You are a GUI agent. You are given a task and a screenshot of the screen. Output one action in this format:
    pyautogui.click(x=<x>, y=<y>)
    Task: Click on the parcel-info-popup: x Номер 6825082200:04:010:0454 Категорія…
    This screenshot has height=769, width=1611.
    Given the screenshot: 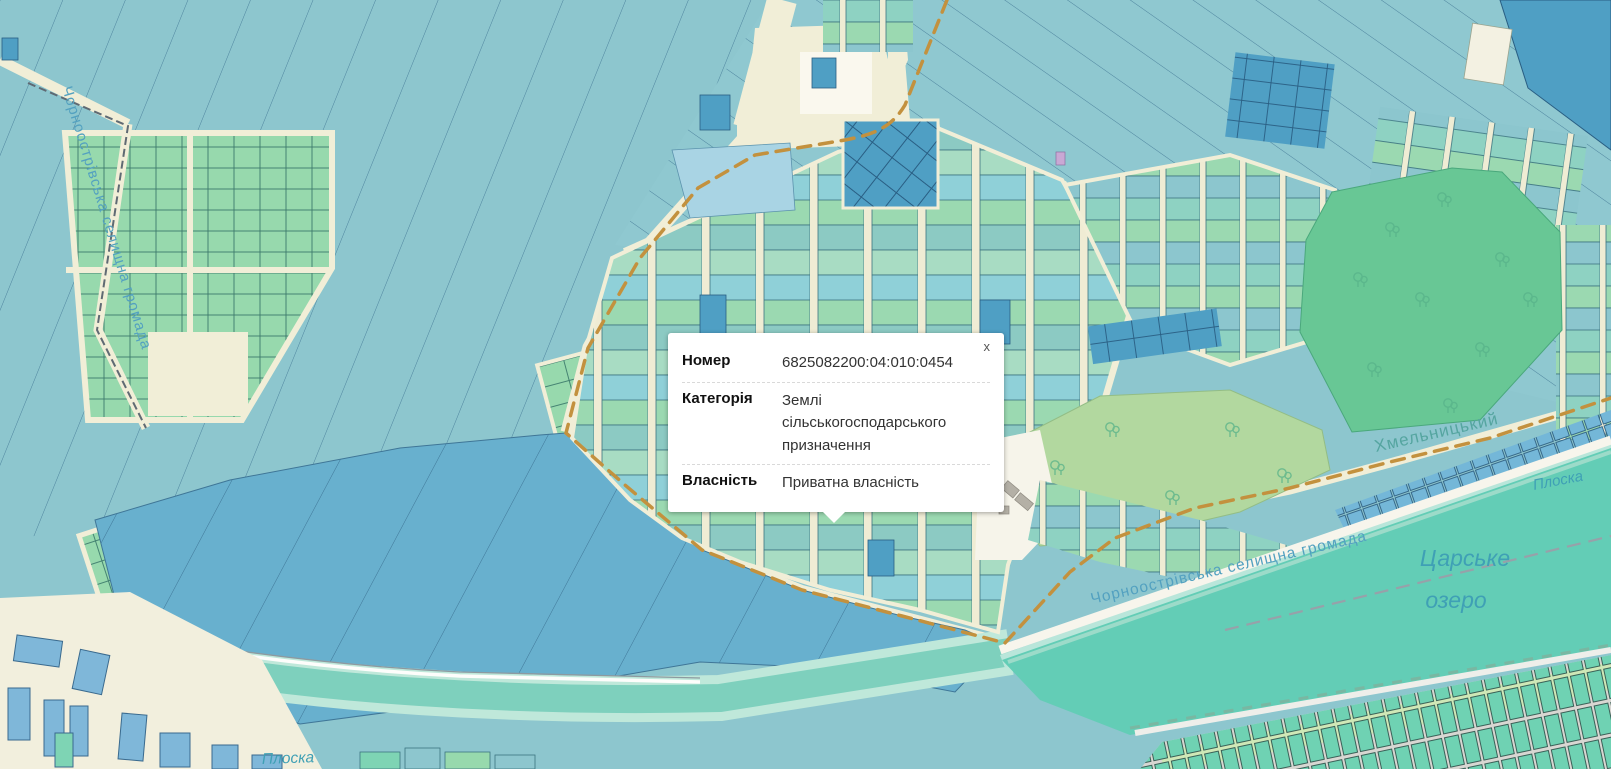 What is the action you would take?
    pyautogui.click(x=836, y=428)
    